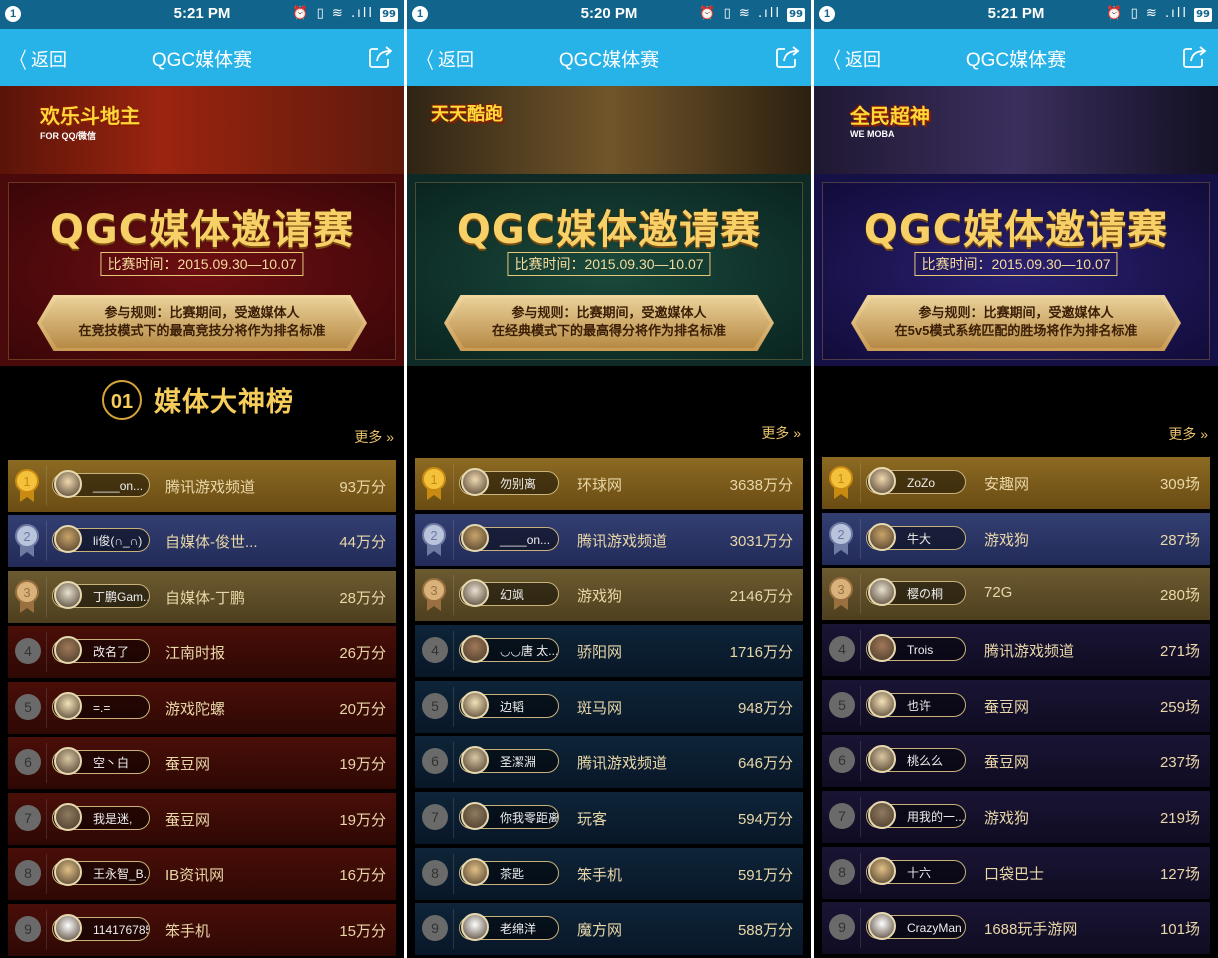  I want to click on media-name: 安趣网, so click(1007, 484).